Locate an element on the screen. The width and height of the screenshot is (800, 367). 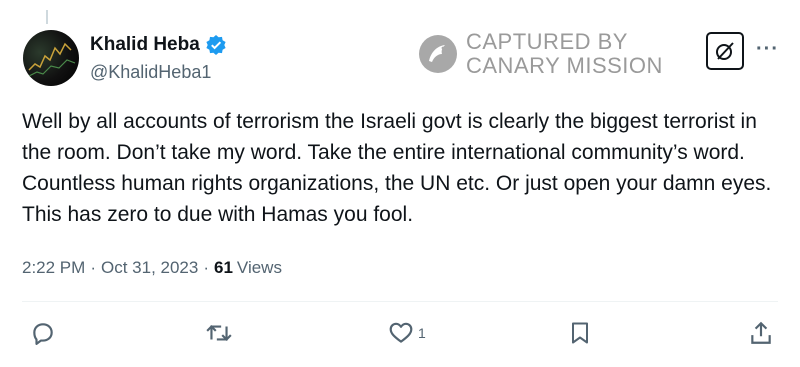
tweet-meta: 2:22 PM · Oct 31, 2023 · 61 Views is located at coordinates (152, 268).